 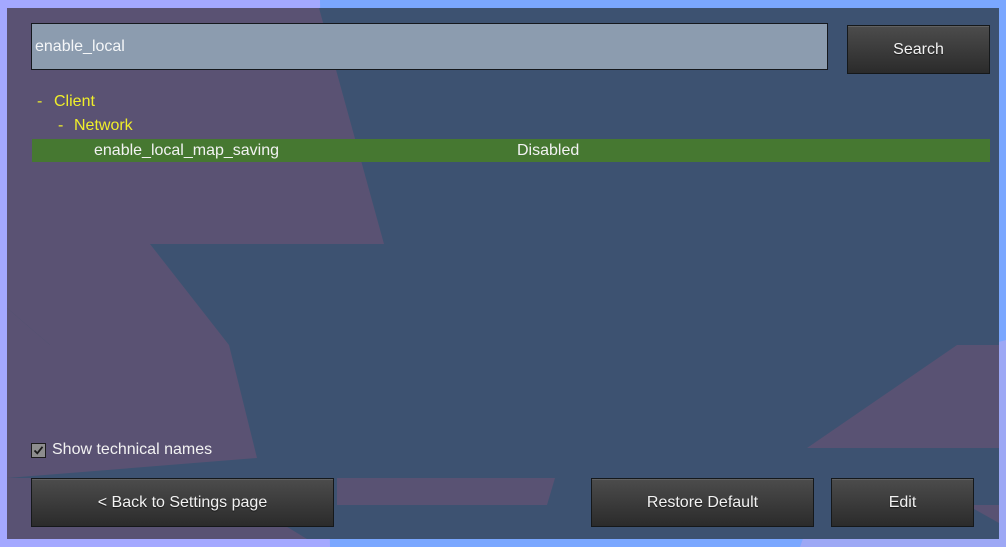 I want to click on search-button: Search, so click(x=918, y=49).